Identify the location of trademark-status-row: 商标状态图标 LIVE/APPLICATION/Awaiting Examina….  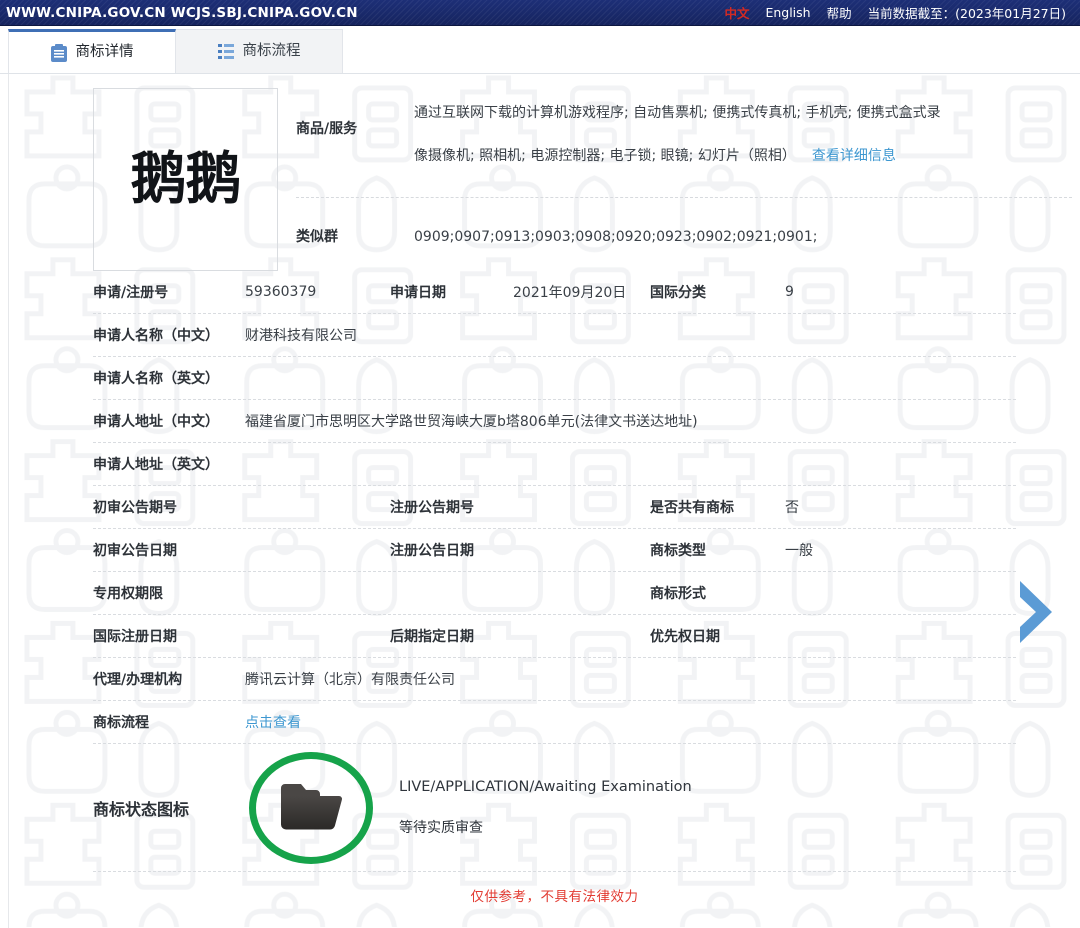
(554, 808).